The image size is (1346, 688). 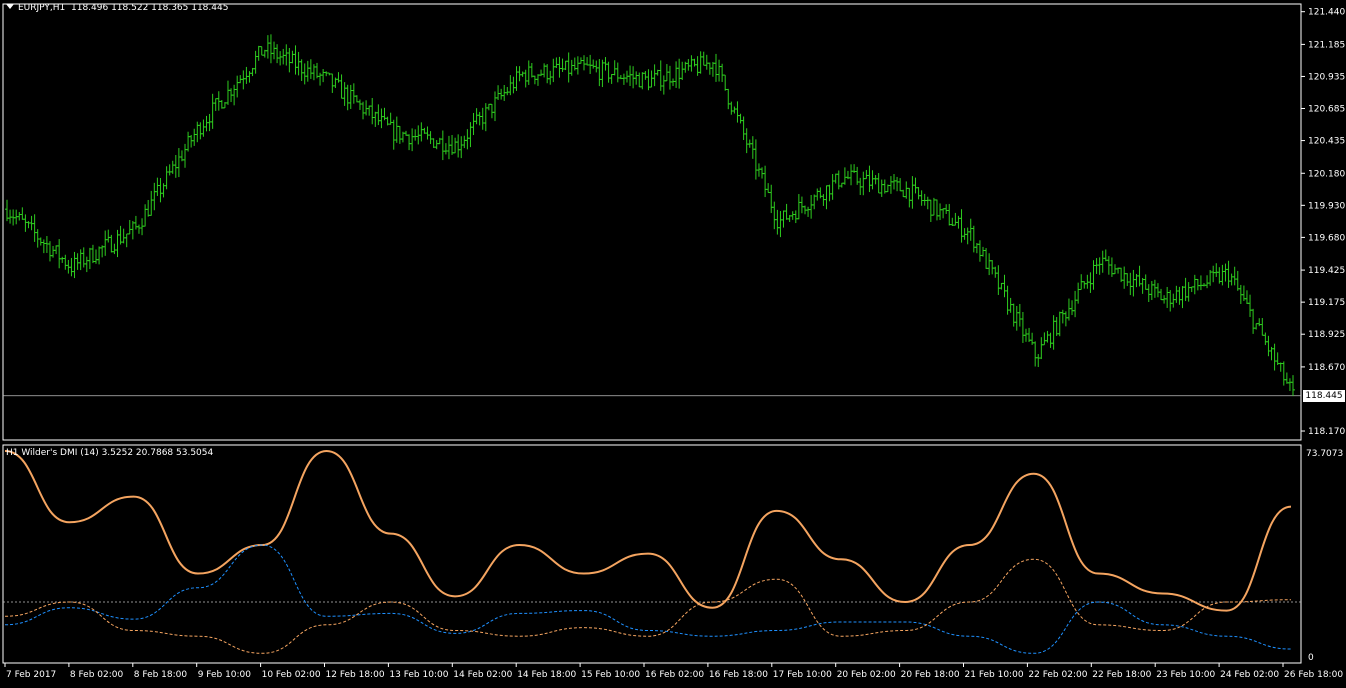 What do you see at coordinates (42, 8) in the screenshot?
I see `symbol-name: EURJPY,H1` at bounding box center [42, 8].